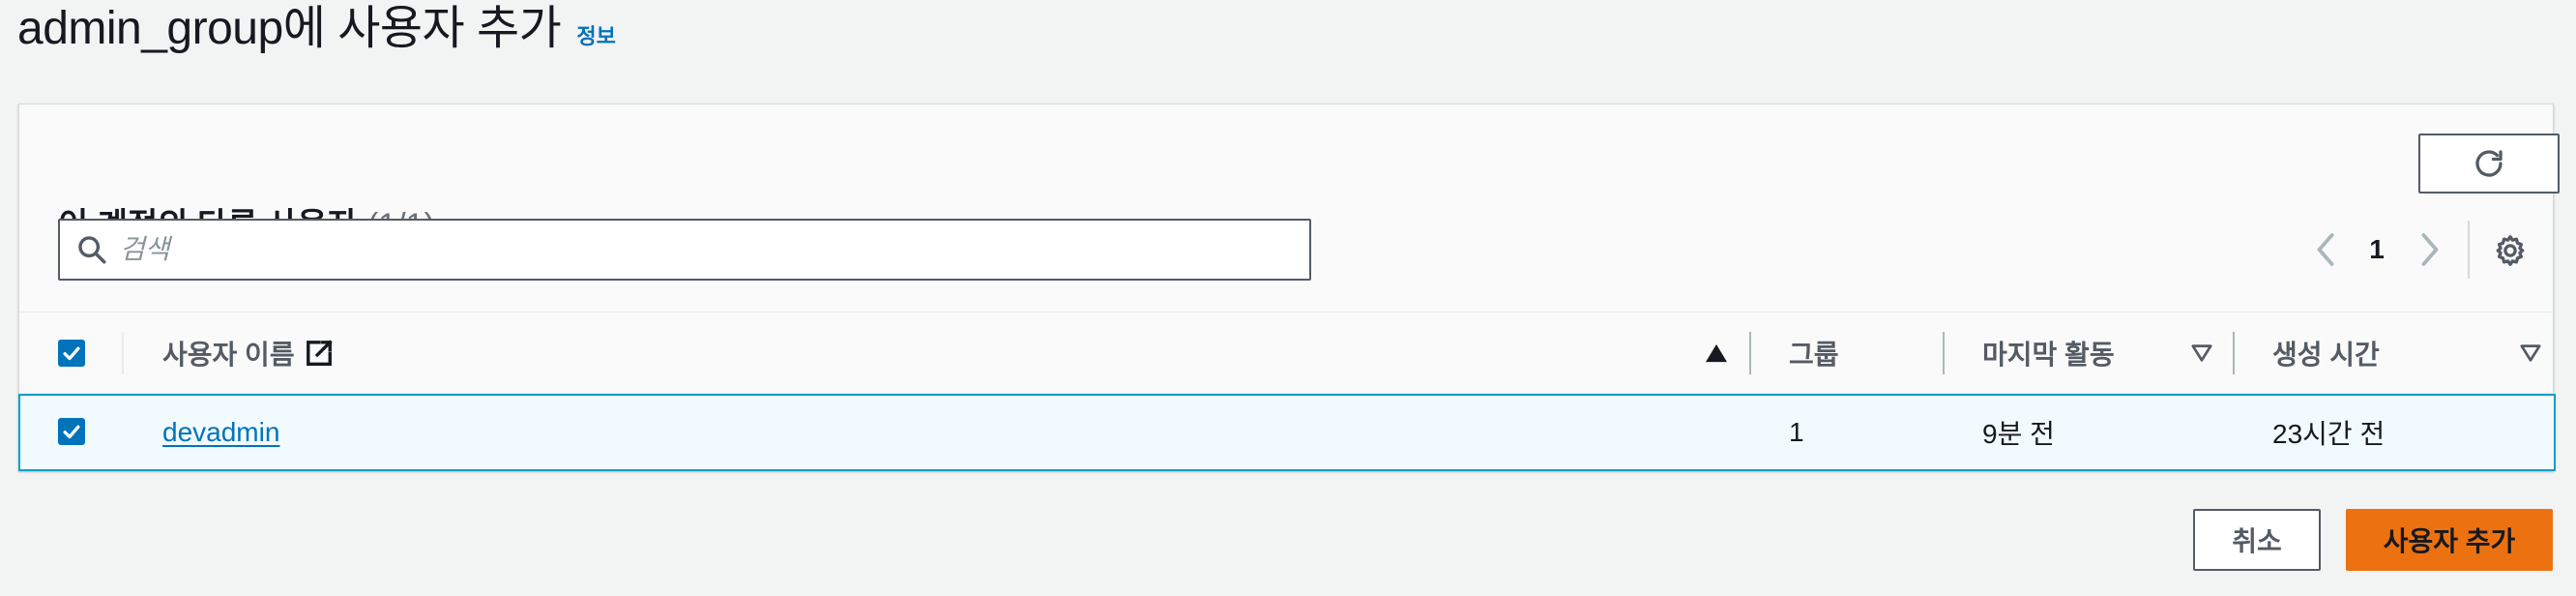 Image resolution: width=2576 pixels, height=596 pixels. What do you see at coordinates (1814, 355) in the screenshot?
I see `column-label-groups: 그룹` at bounding box center [1814, 355].